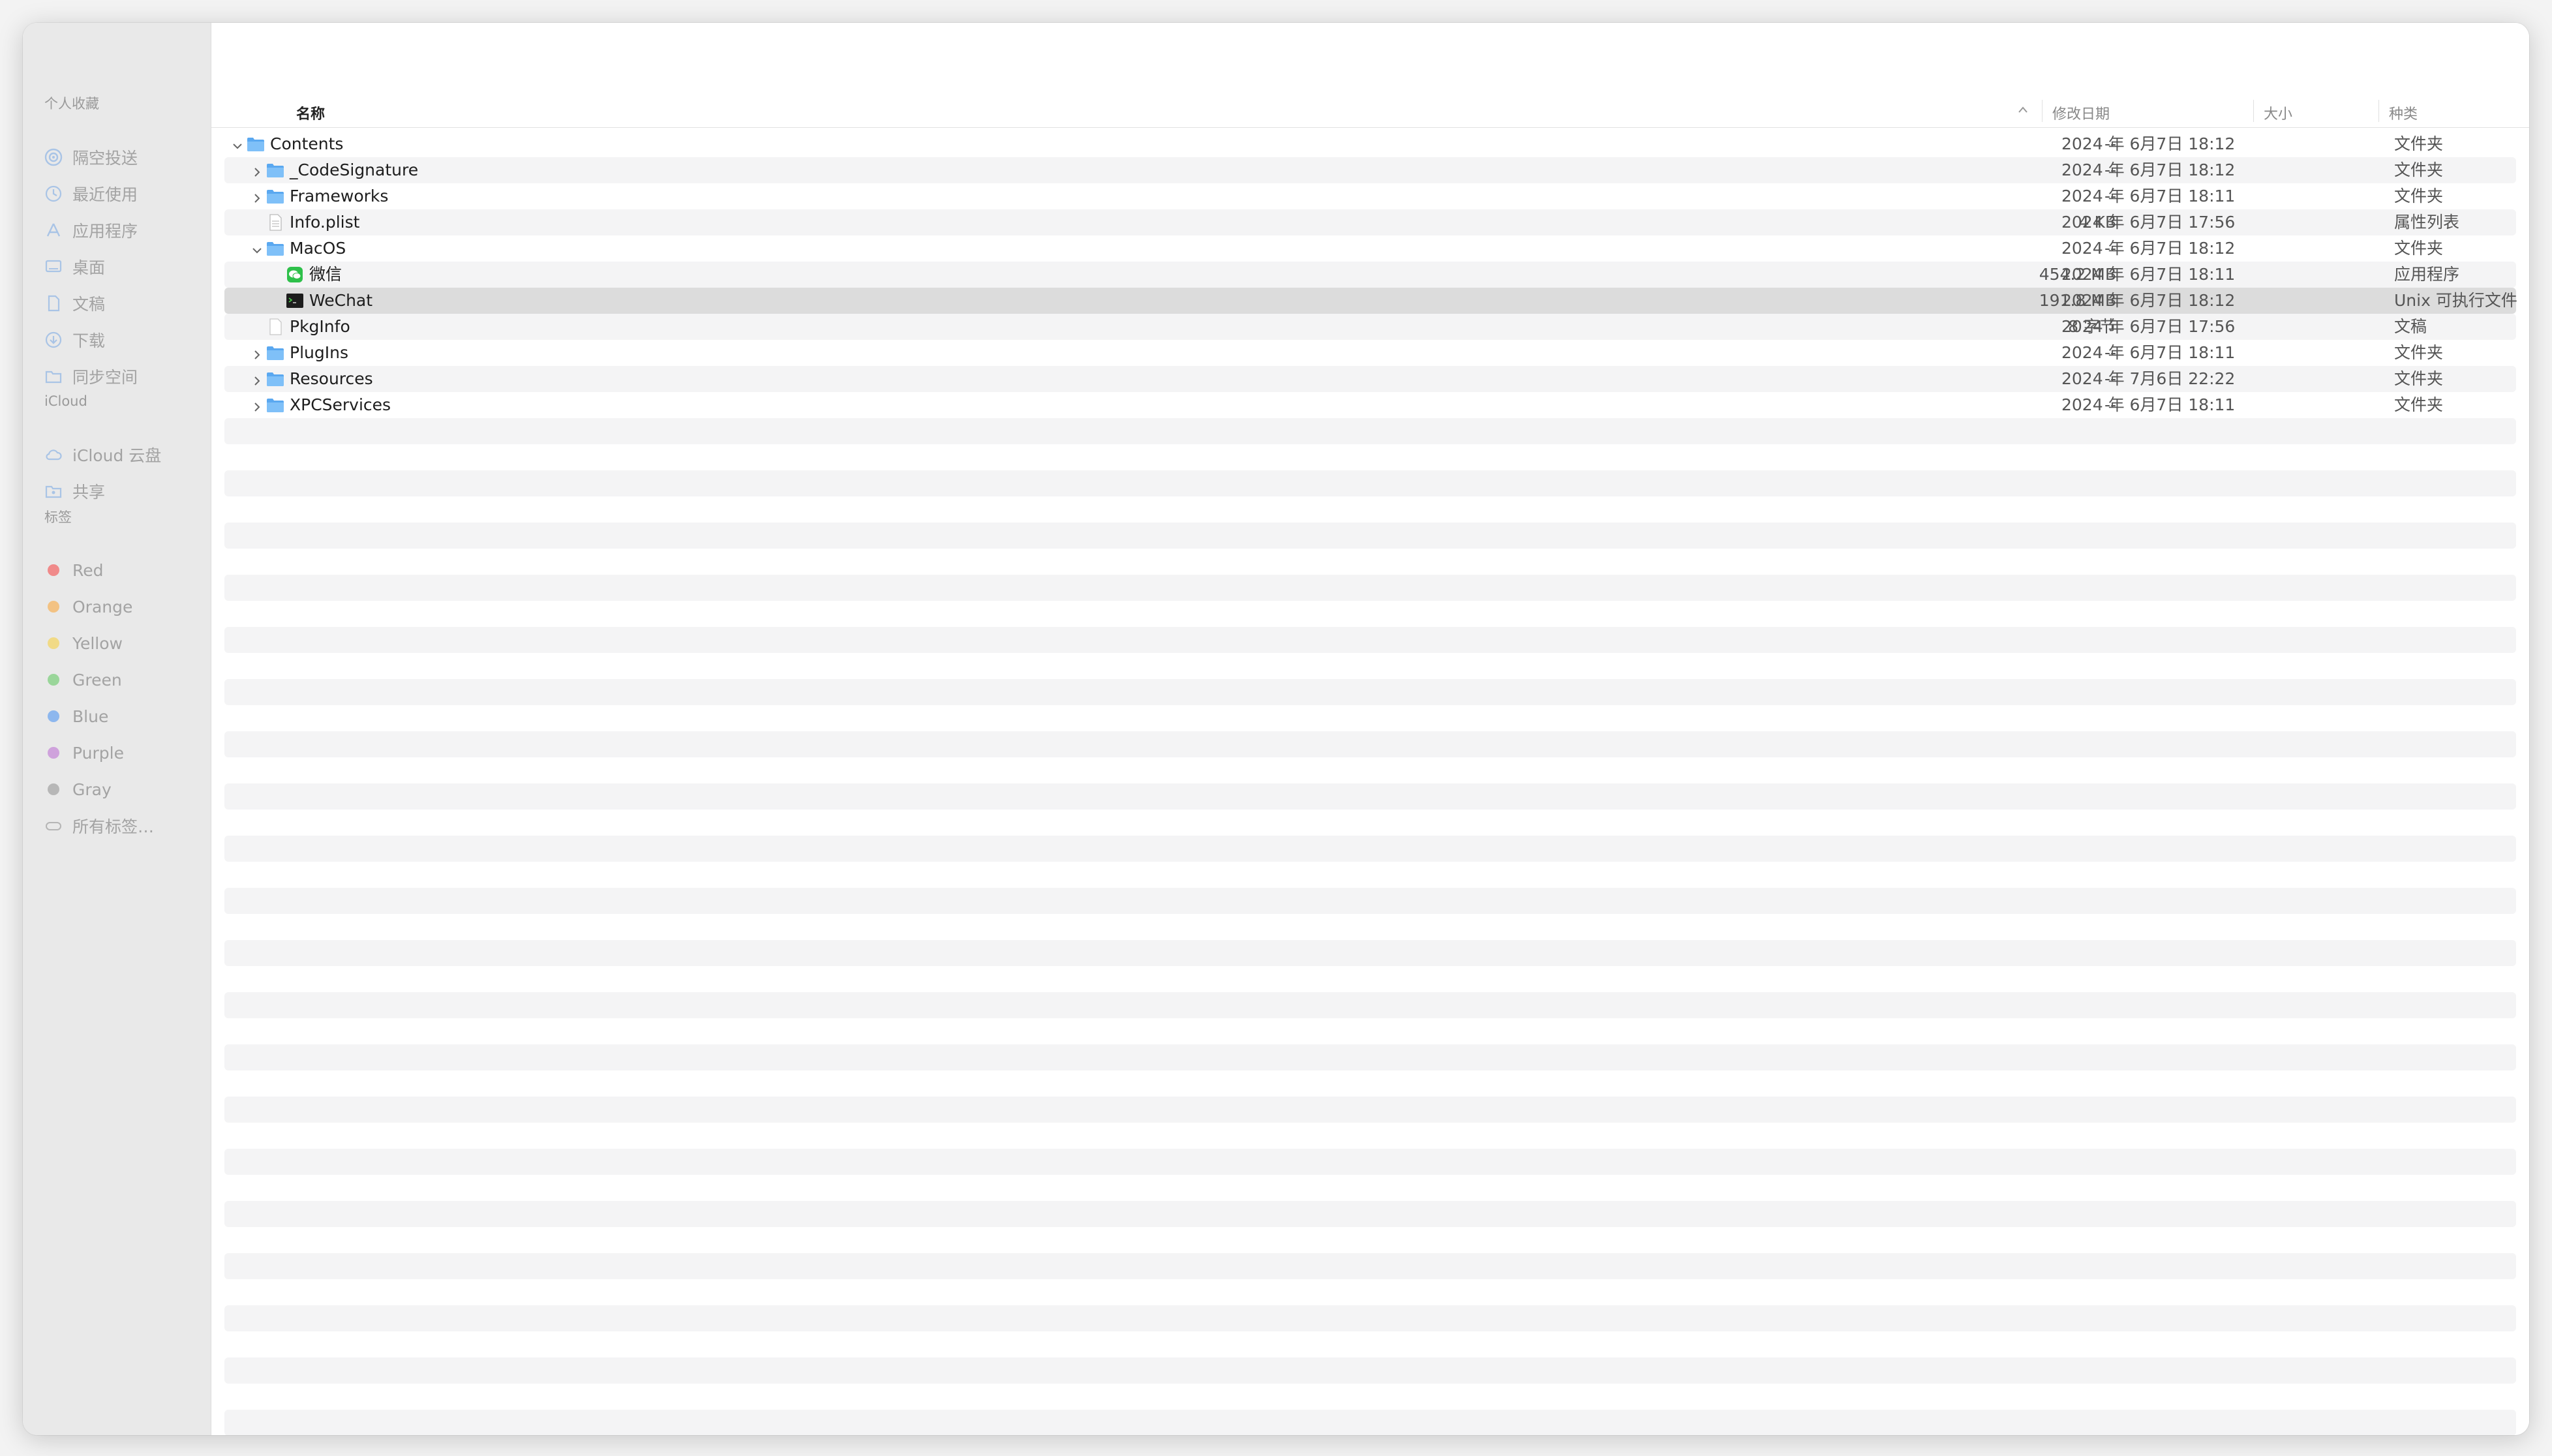 The width and height of the screenshot is (2552, 1456). Describe the element at coordinates (1370, 249) in the screenshot. I see `file-row: MacOS 2024 年 6月7日 18:12 -- 文件夹` at that location.